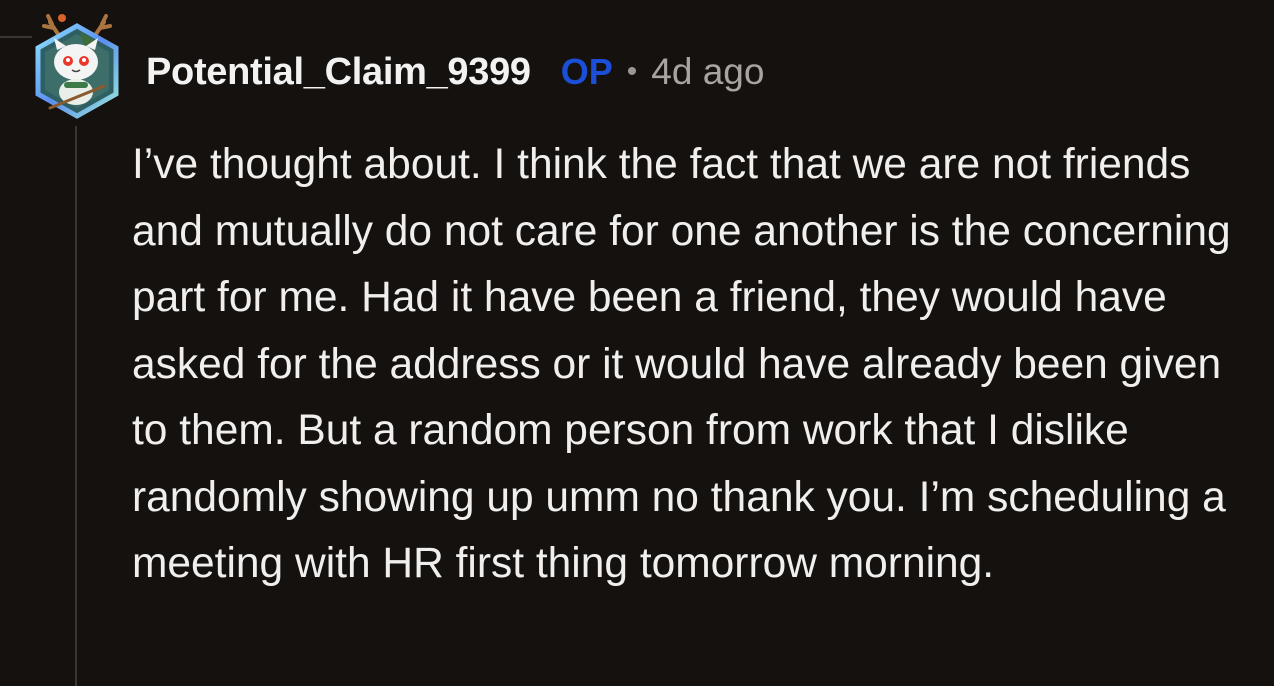 Image resolution: width=1274 pixels, height=686 pixels. What do you see at coordinates (707, 72) in the screenshot?
I see `comment-timestamp: 4d ago` at bounding box center [707, 72].